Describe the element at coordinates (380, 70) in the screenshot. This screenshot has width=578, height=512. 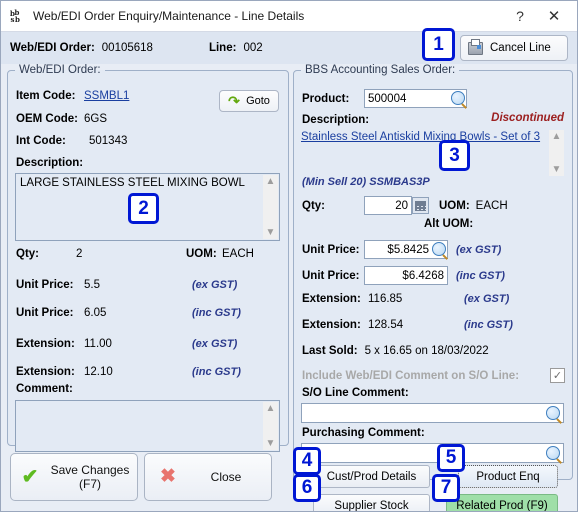
I see `bbs-sales-order-legend: BBS Accounting Sales Order:` at that location.